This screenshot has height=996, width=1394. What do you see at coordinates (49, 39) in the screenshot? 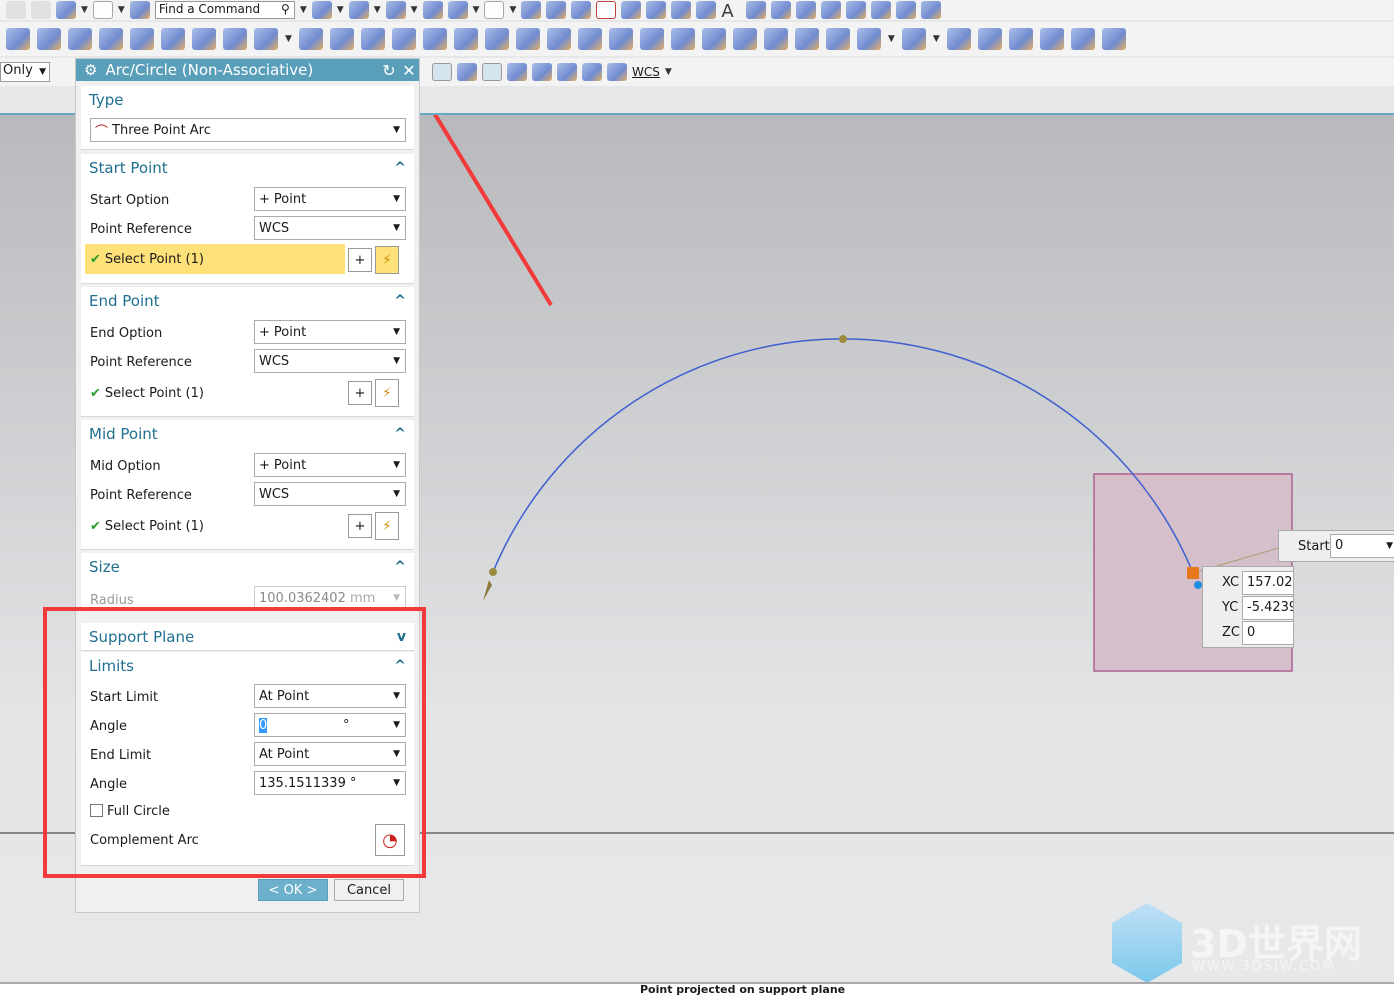
I see `revolve-icon` at bounding box center [49, 39].